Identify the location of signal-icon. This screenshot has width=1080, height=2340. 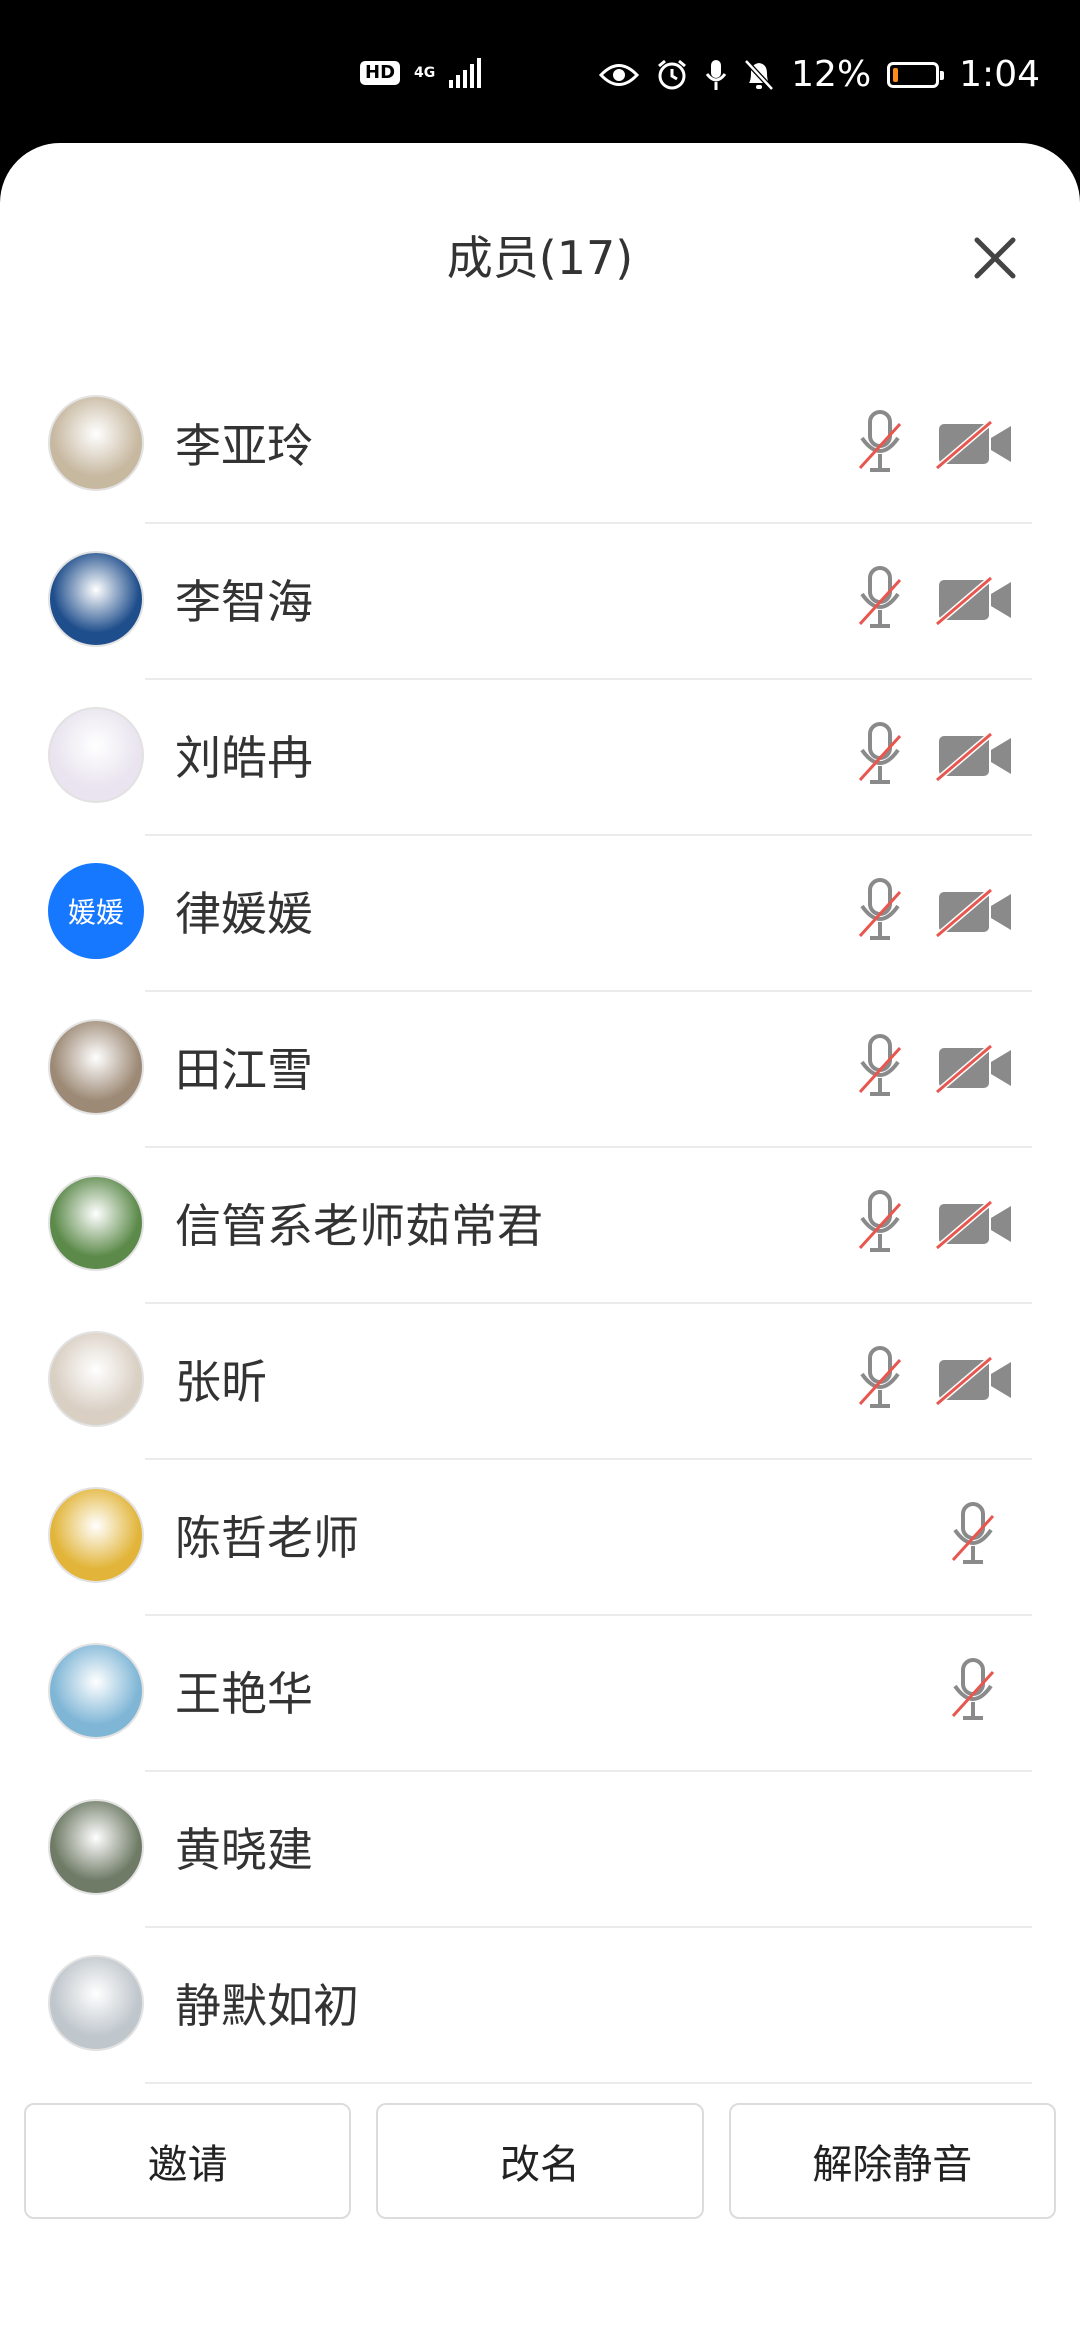
(465, 73).